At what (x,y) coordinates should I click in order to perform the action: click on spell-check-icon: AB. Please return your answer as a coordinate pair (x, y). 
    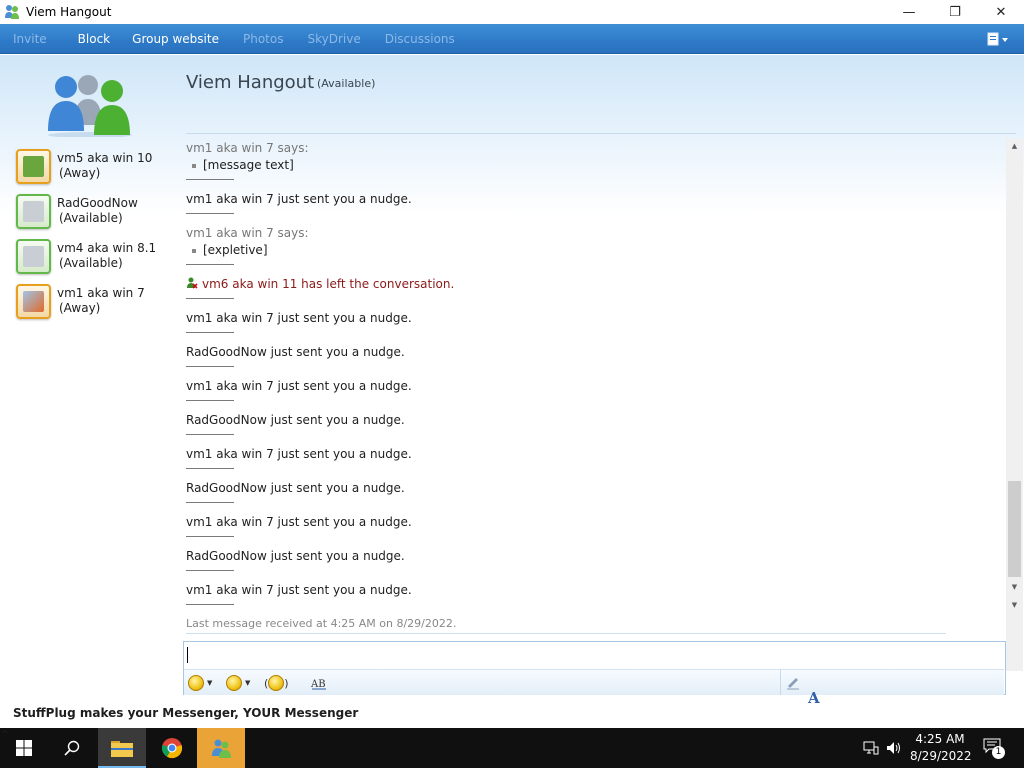
    Looking at the image, I should click on (318, 684).